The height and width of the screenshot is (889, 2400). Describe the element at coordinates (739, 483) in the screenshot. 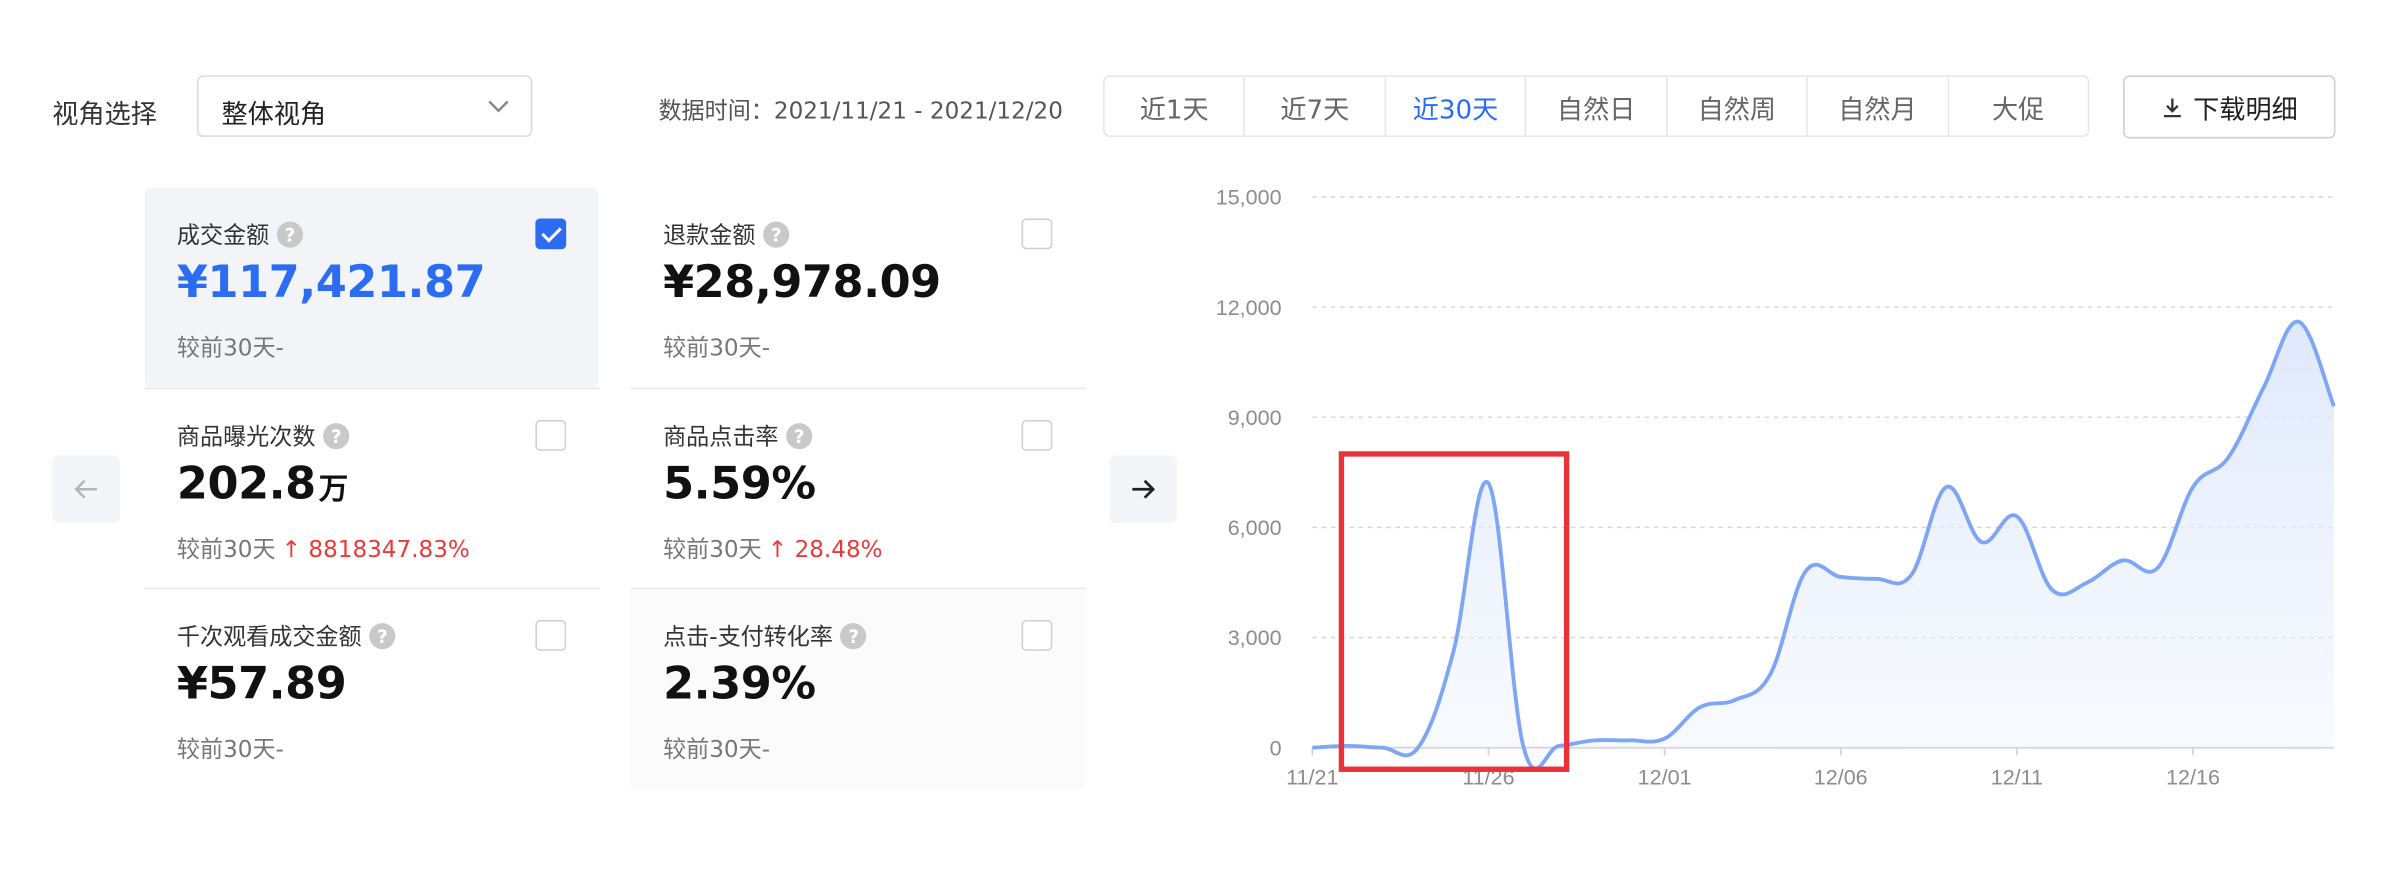

I see `metric-value: 5.59%` at that location.